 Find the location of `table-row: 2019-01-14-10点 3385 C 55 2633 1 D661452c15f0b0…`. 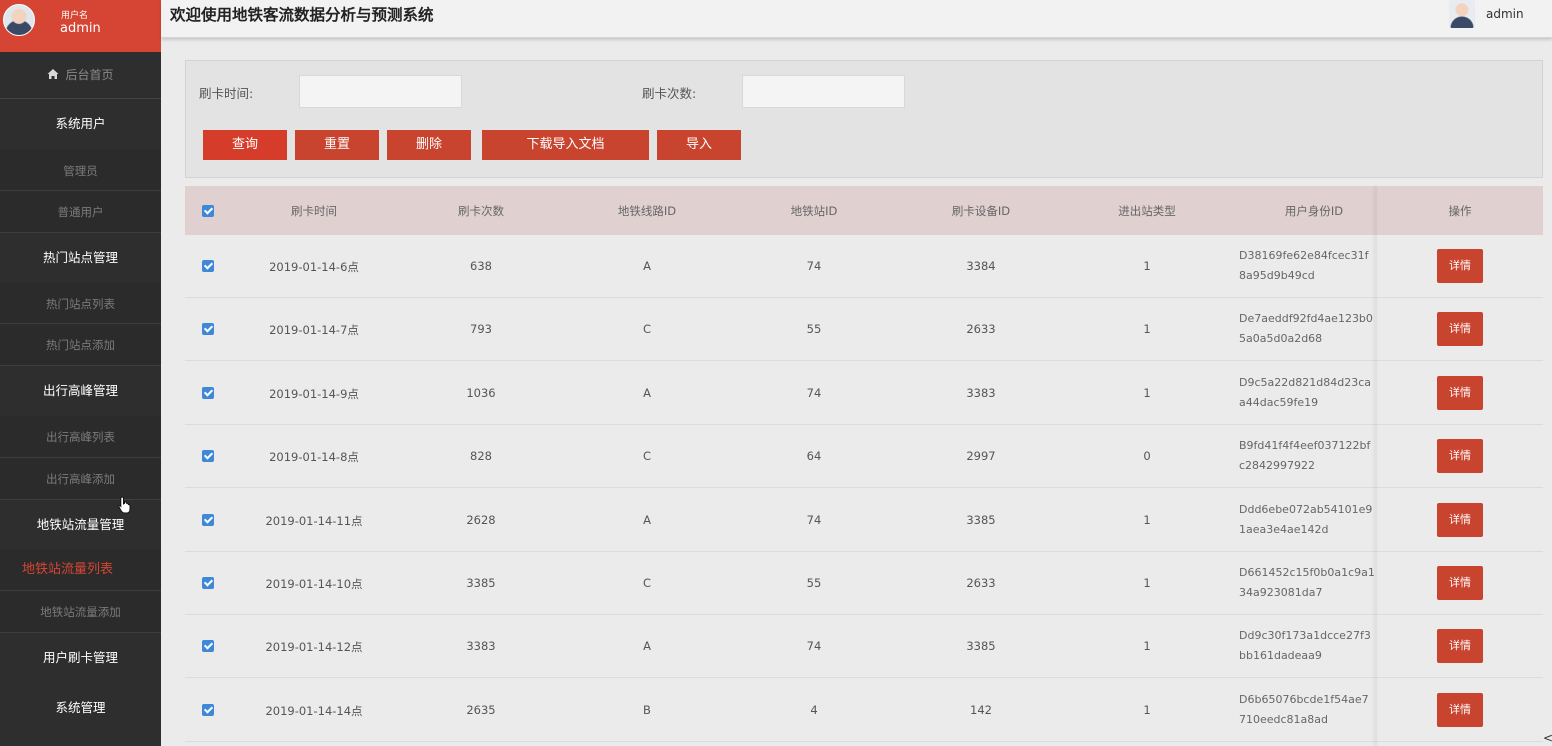

table-row: 2019-01-14-10点 3385 C 55 2633 1 D661452c15f0b0… is located at coordinates (864, 583).